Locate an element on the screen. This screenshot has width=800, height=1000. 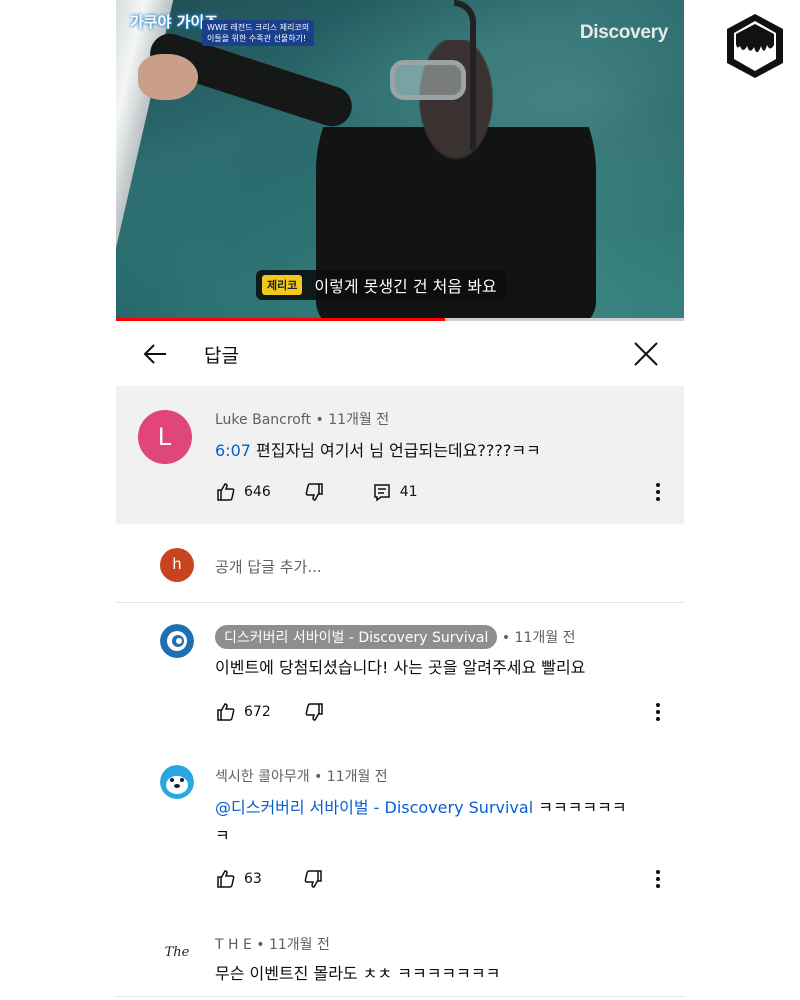
avatar: h is located at coordinates (177, 565).